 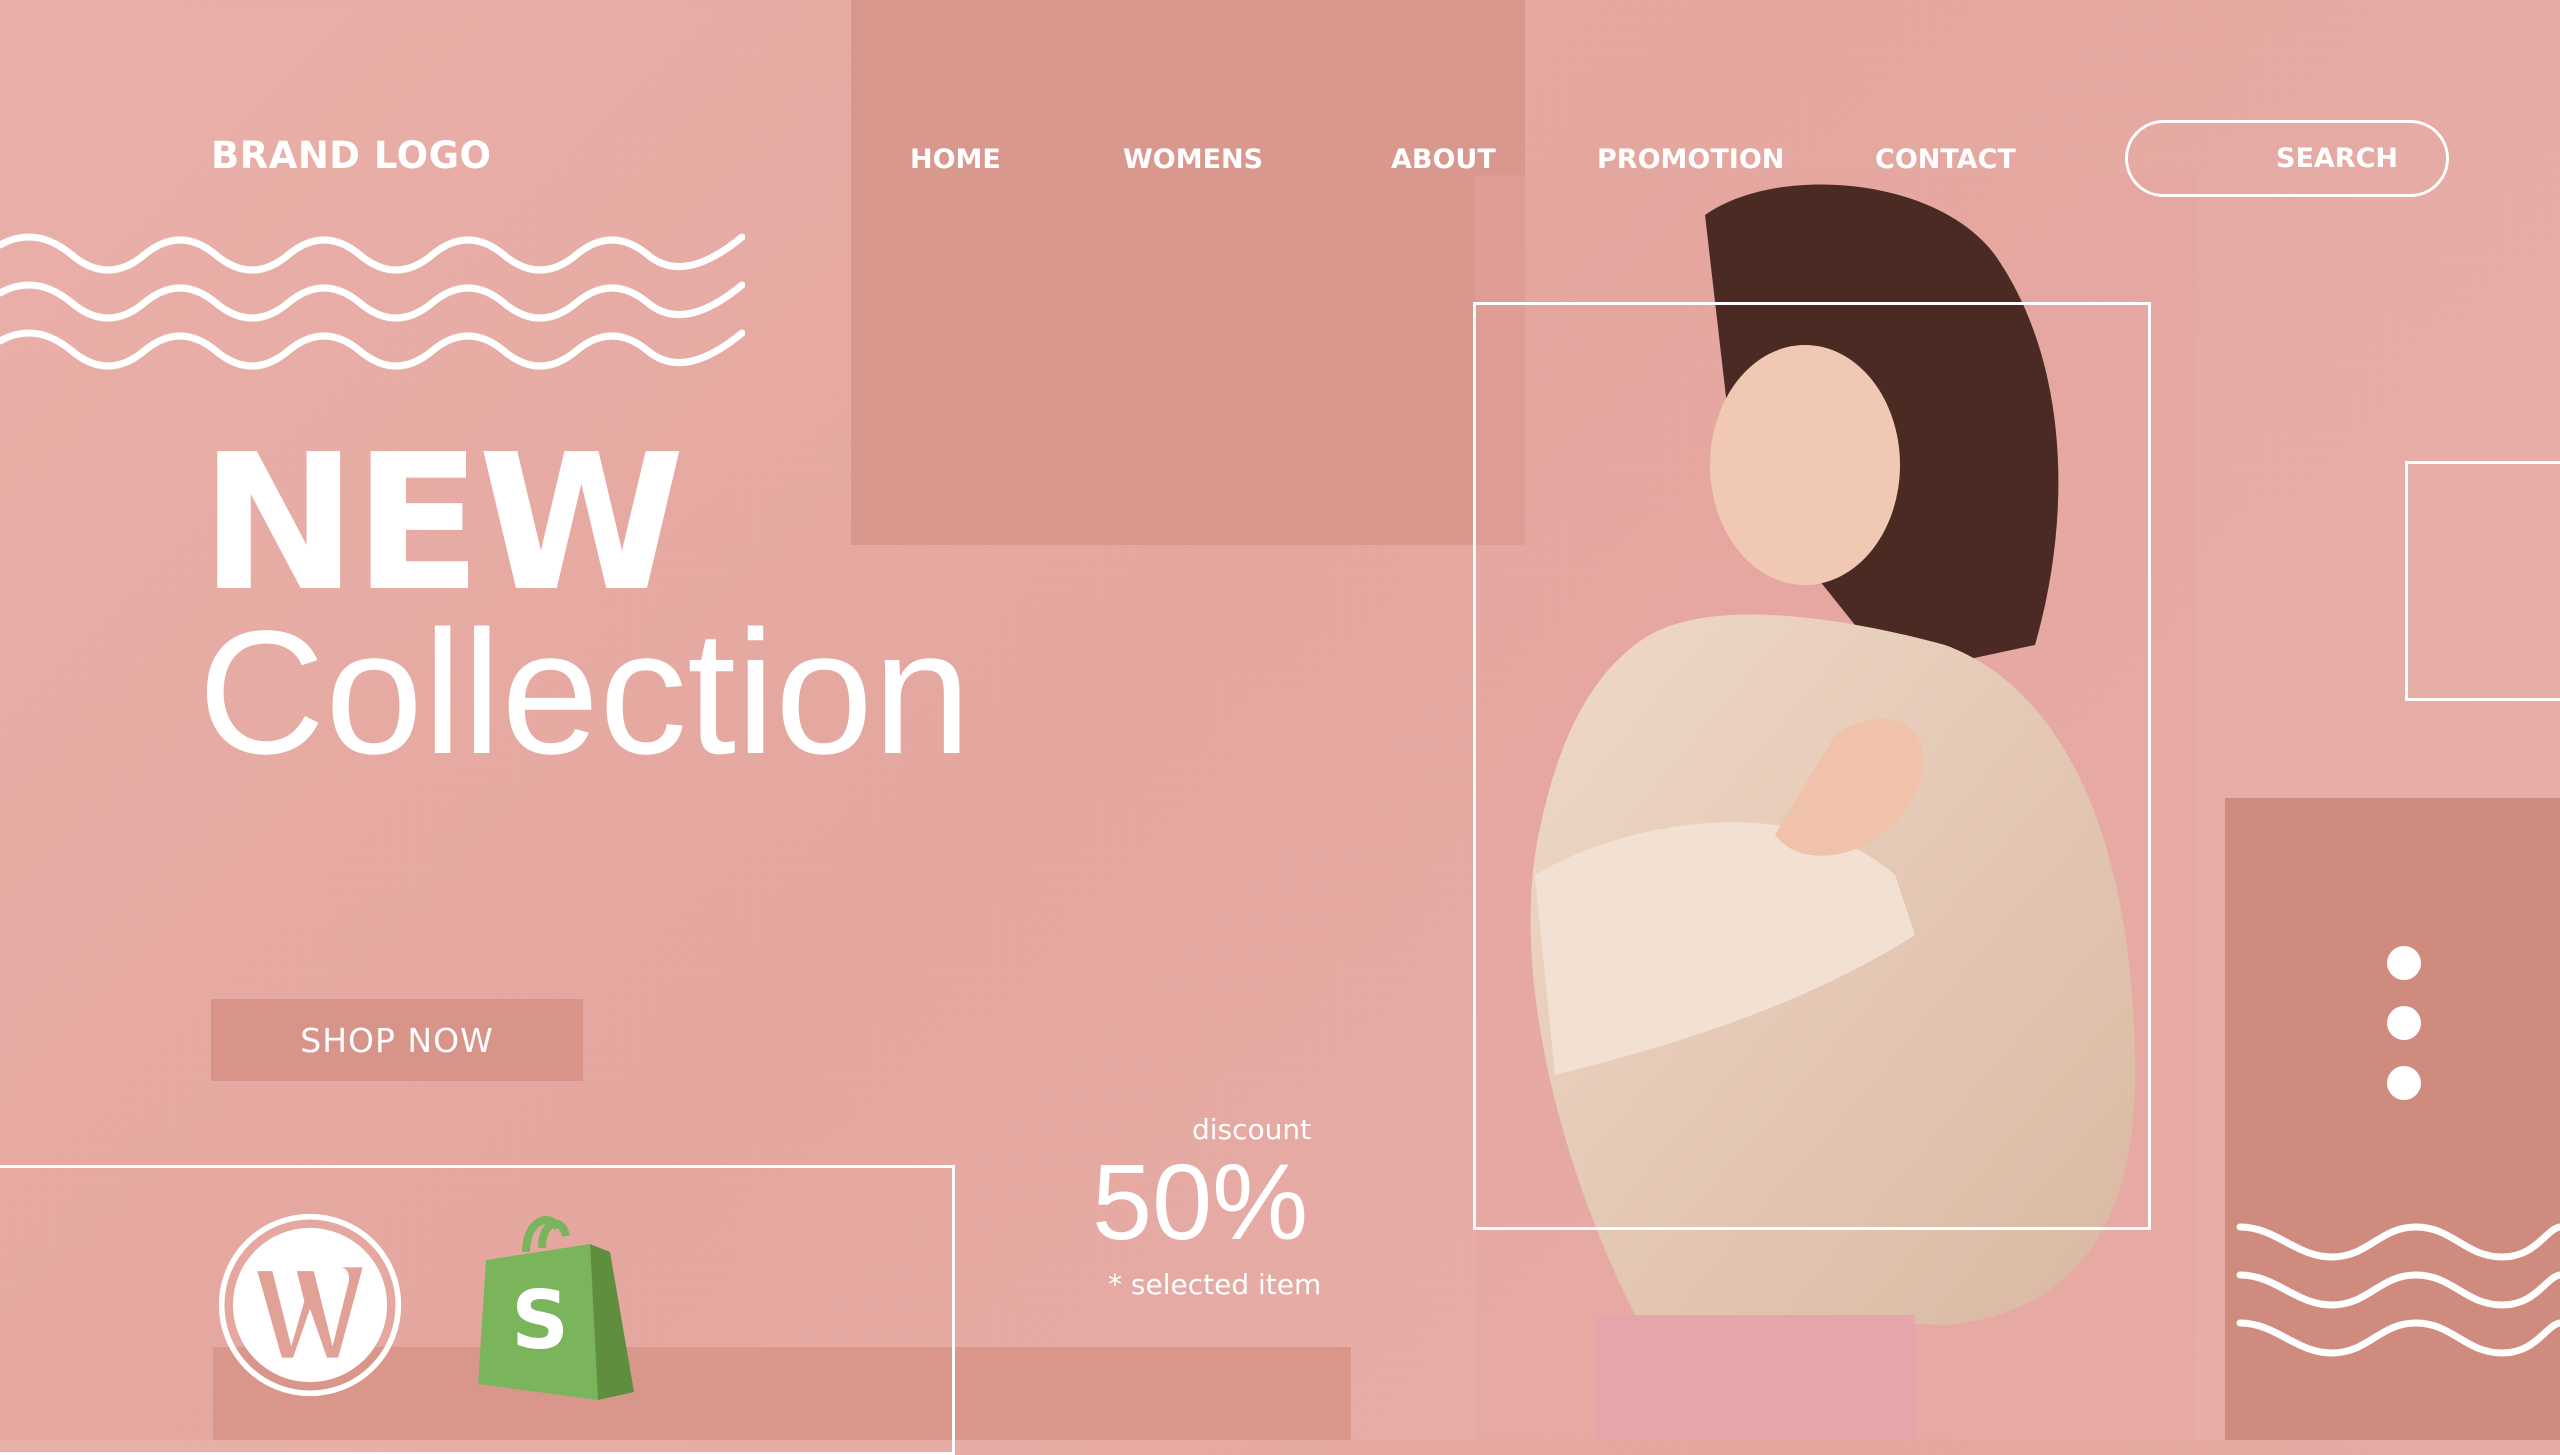 What do you see at coordinates (310, 1305) in the screenshot?
I see `wordpress-logo-icon` at bounding box center [310, 1305].